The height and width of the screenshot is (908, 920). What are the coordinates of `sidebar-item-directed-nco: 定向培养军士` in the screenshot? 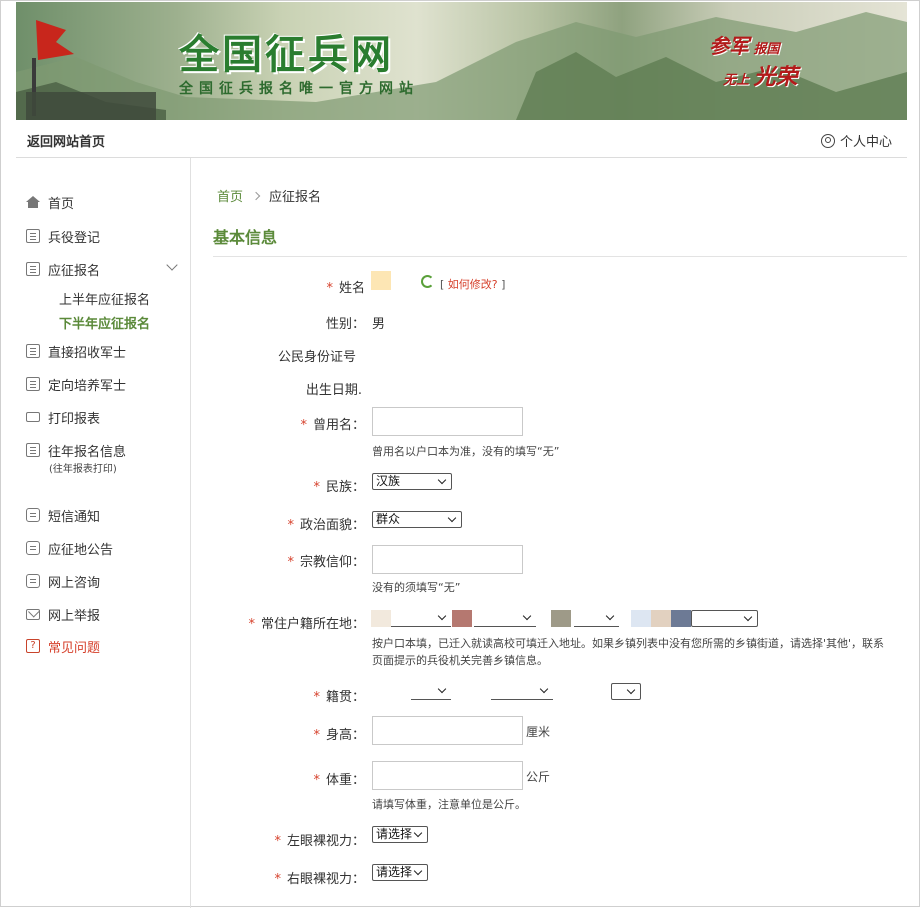 It's located at (76, 384).